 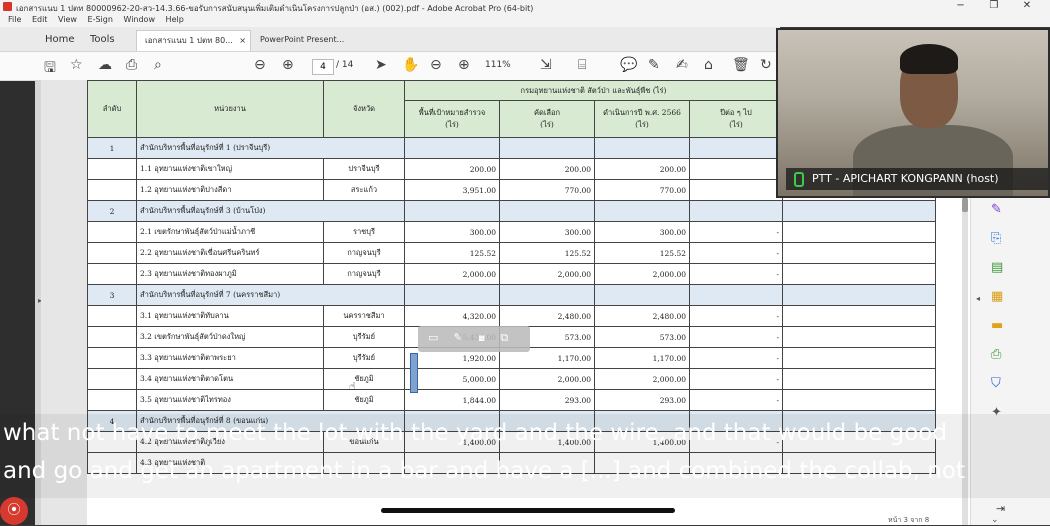 I want to click on menu-esign: E-Sign, so click(x=100, y=19).